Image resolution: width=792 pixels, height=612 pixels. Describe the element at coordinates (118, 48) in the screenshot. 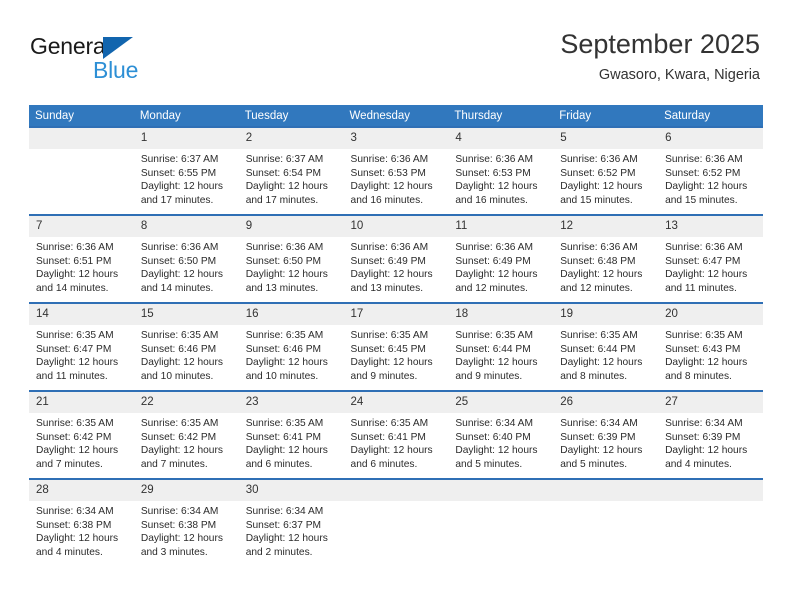

I see `triangle-icon` at that location.